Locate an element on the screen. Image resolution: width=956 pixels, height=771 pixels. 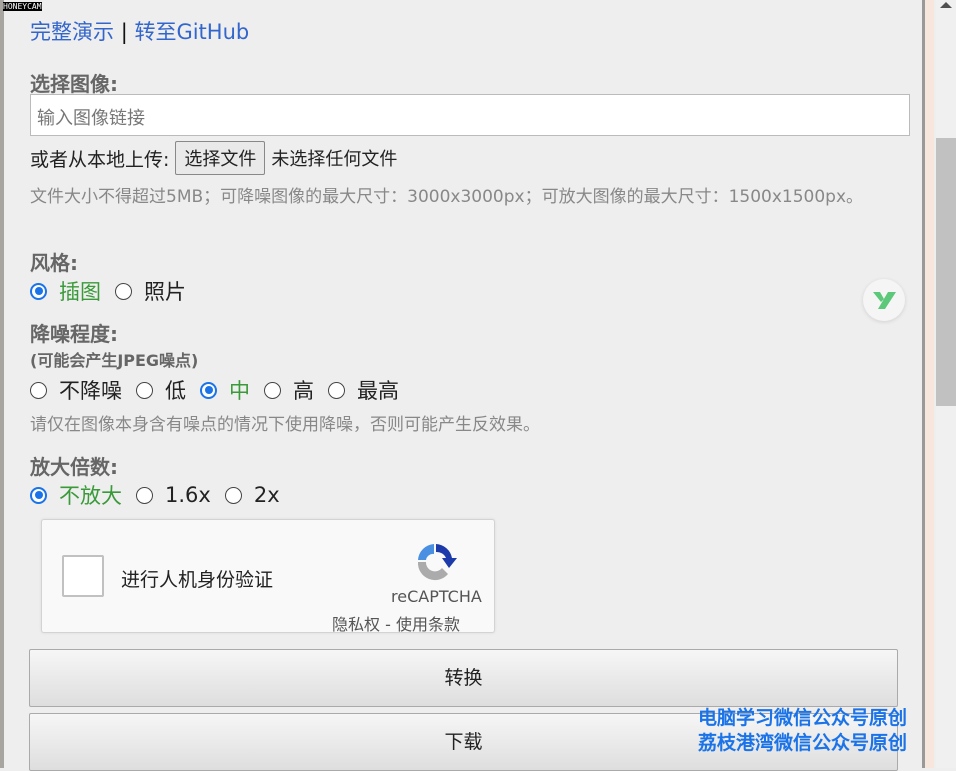
recorder-watermark: HONEYCAM is located at coordinates (22, 6).